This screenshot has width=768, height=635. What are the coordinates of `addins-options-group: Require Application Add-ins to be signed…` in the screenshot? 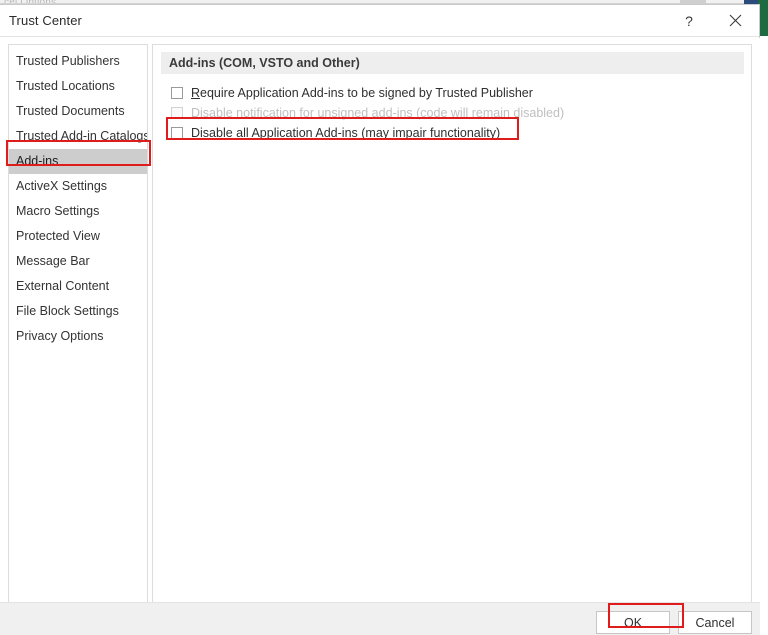 It's located at (451, 113).